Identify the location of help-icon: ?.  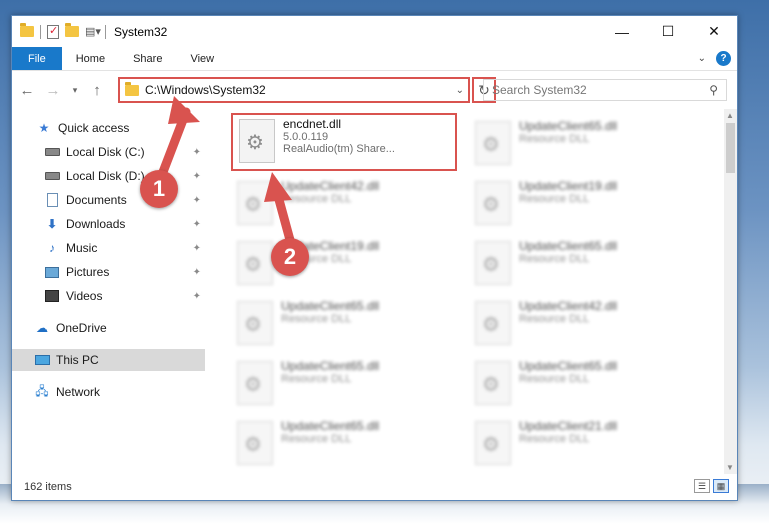
(723, 58).